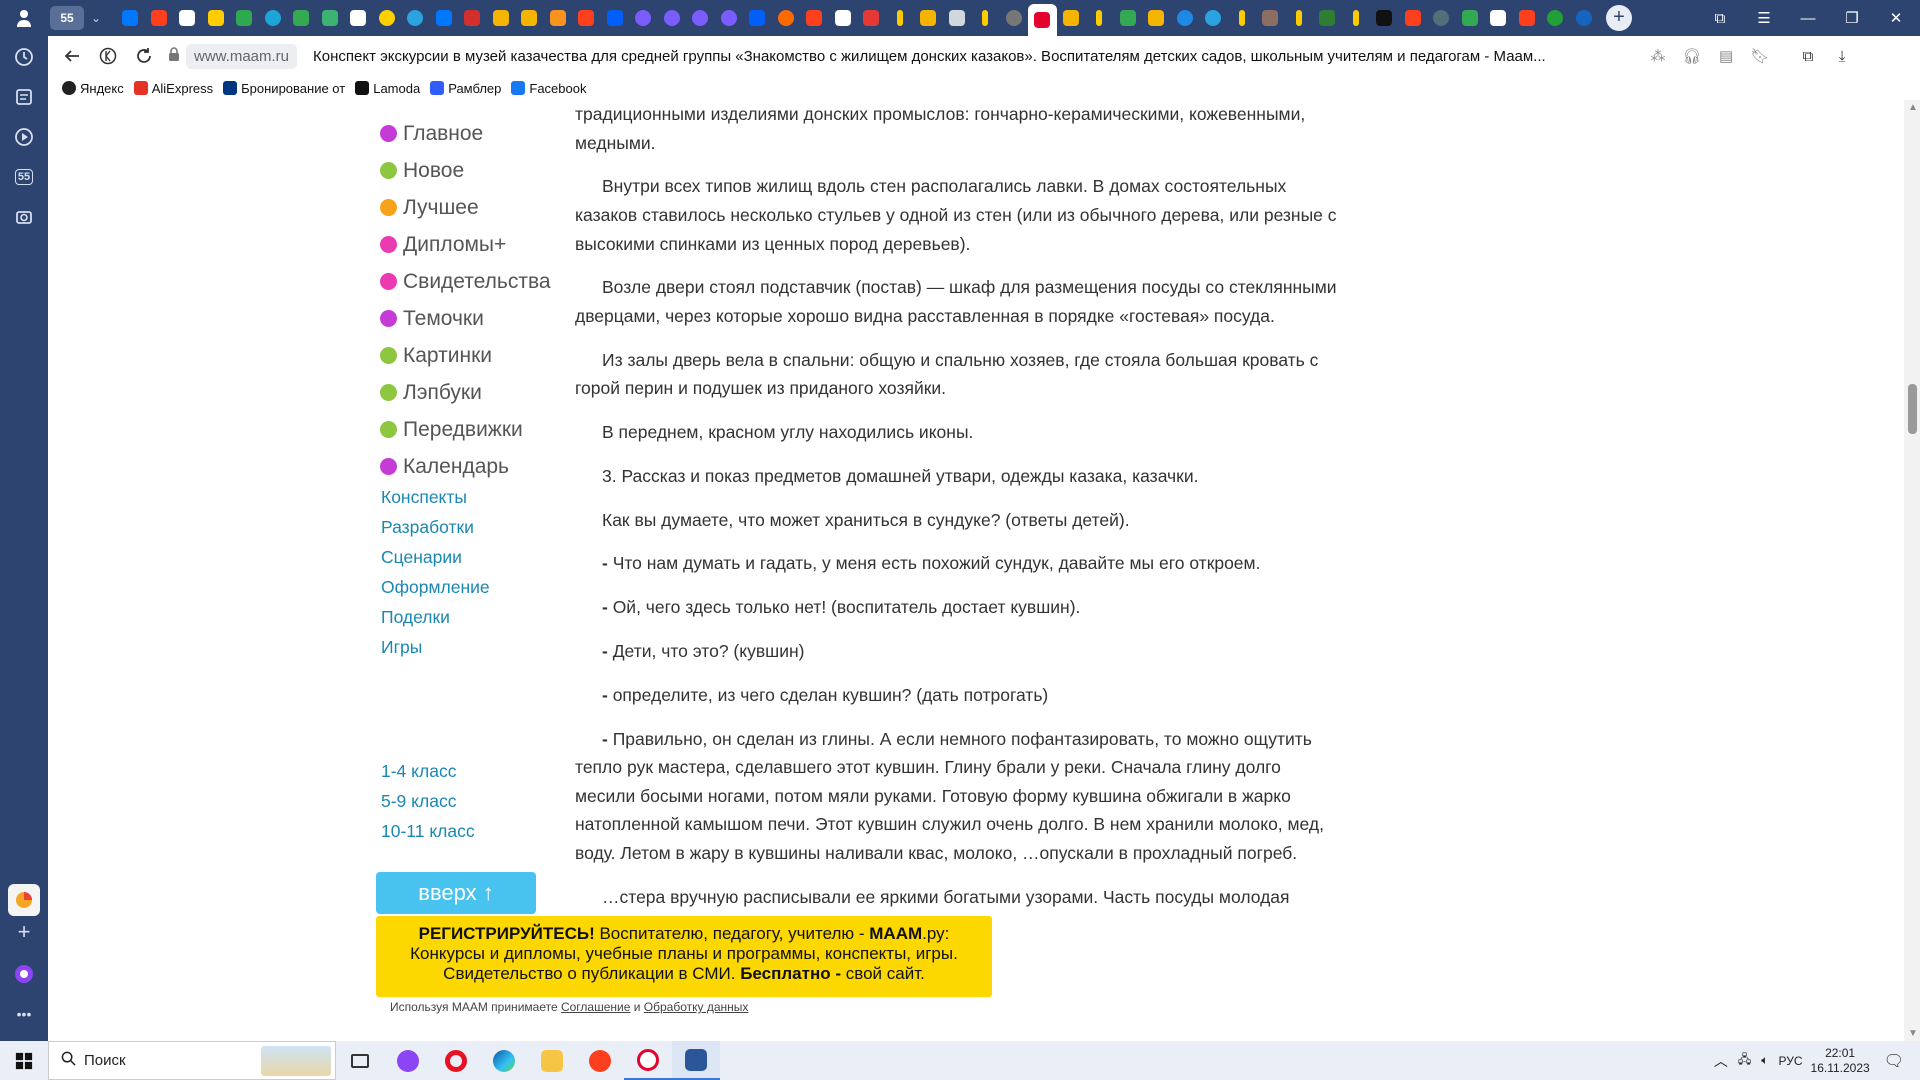  What do you see at coordinates (1156, 18) in the screenshot?
I see `tab-folder5` at bounding box center [1156, 18].